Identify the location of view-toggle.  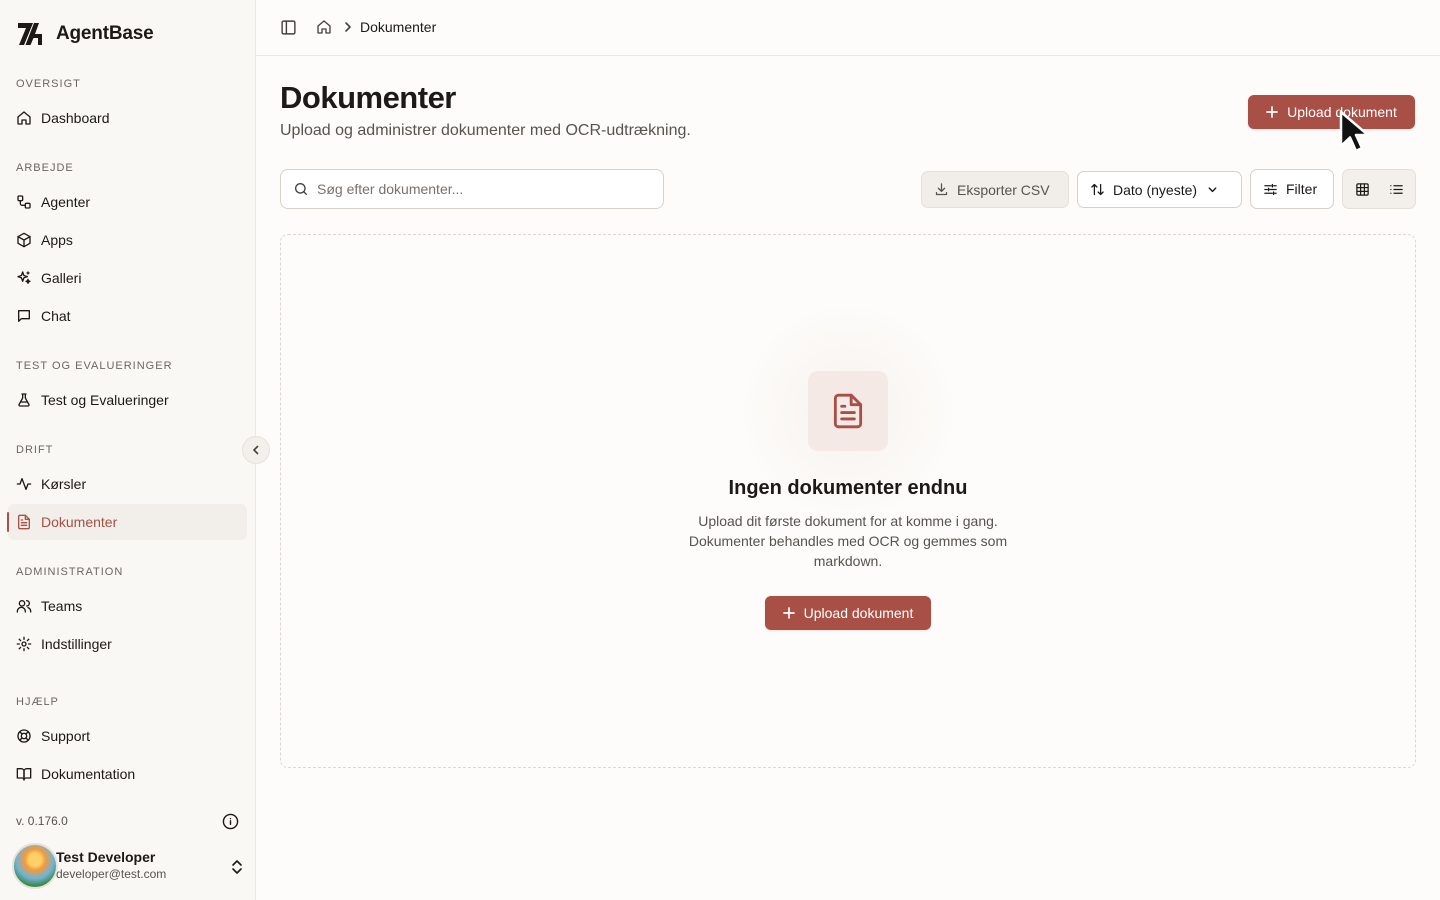
(1379, 189).